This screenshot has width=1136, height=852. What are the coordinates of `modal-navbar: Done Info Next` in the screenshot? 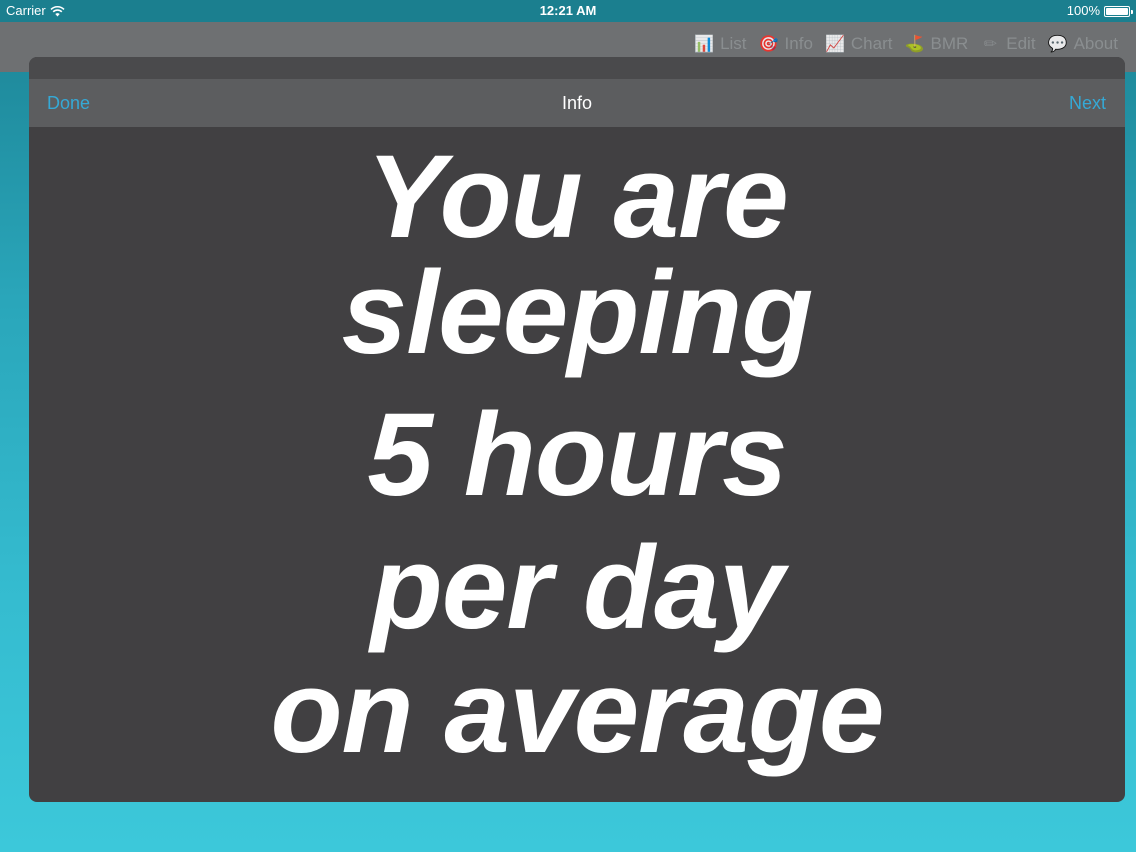 It's located at (577, 103).